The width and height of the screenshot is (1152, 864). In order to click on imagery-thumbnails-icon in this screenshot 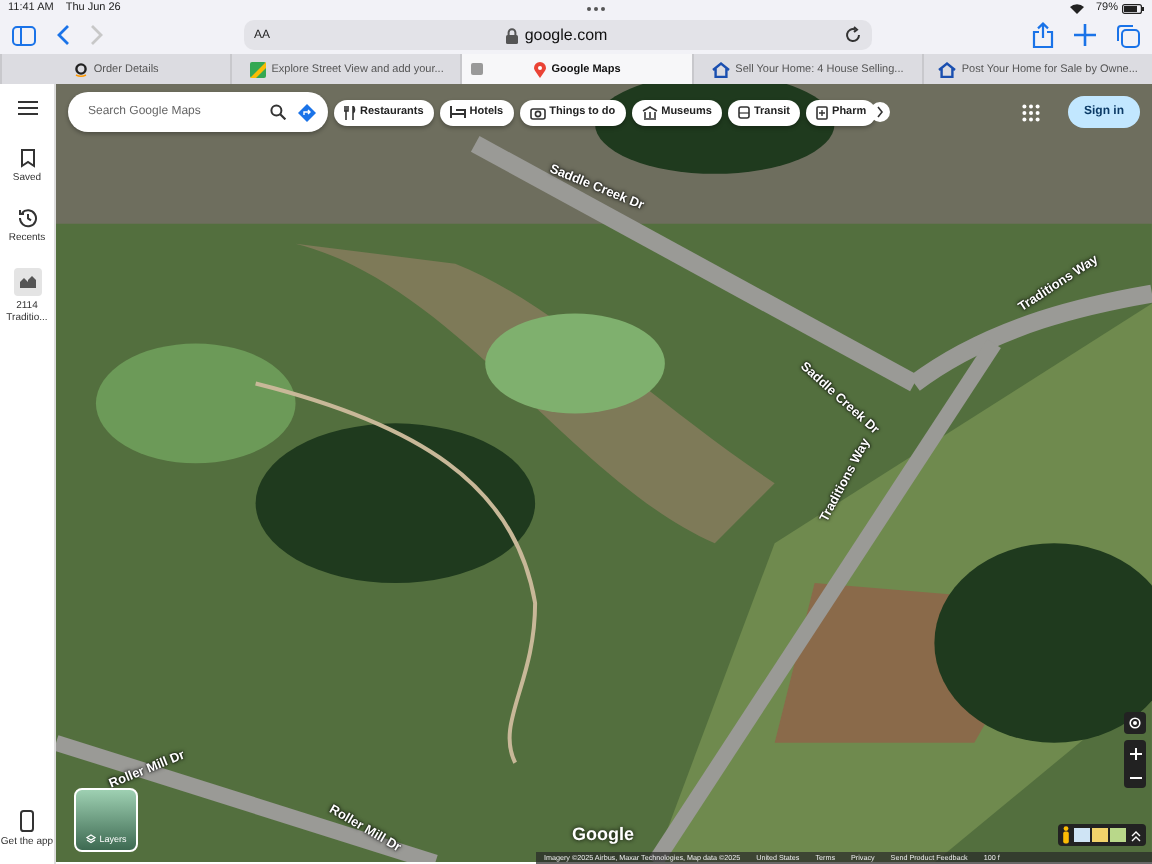, I will do `click(1100, 835)`.